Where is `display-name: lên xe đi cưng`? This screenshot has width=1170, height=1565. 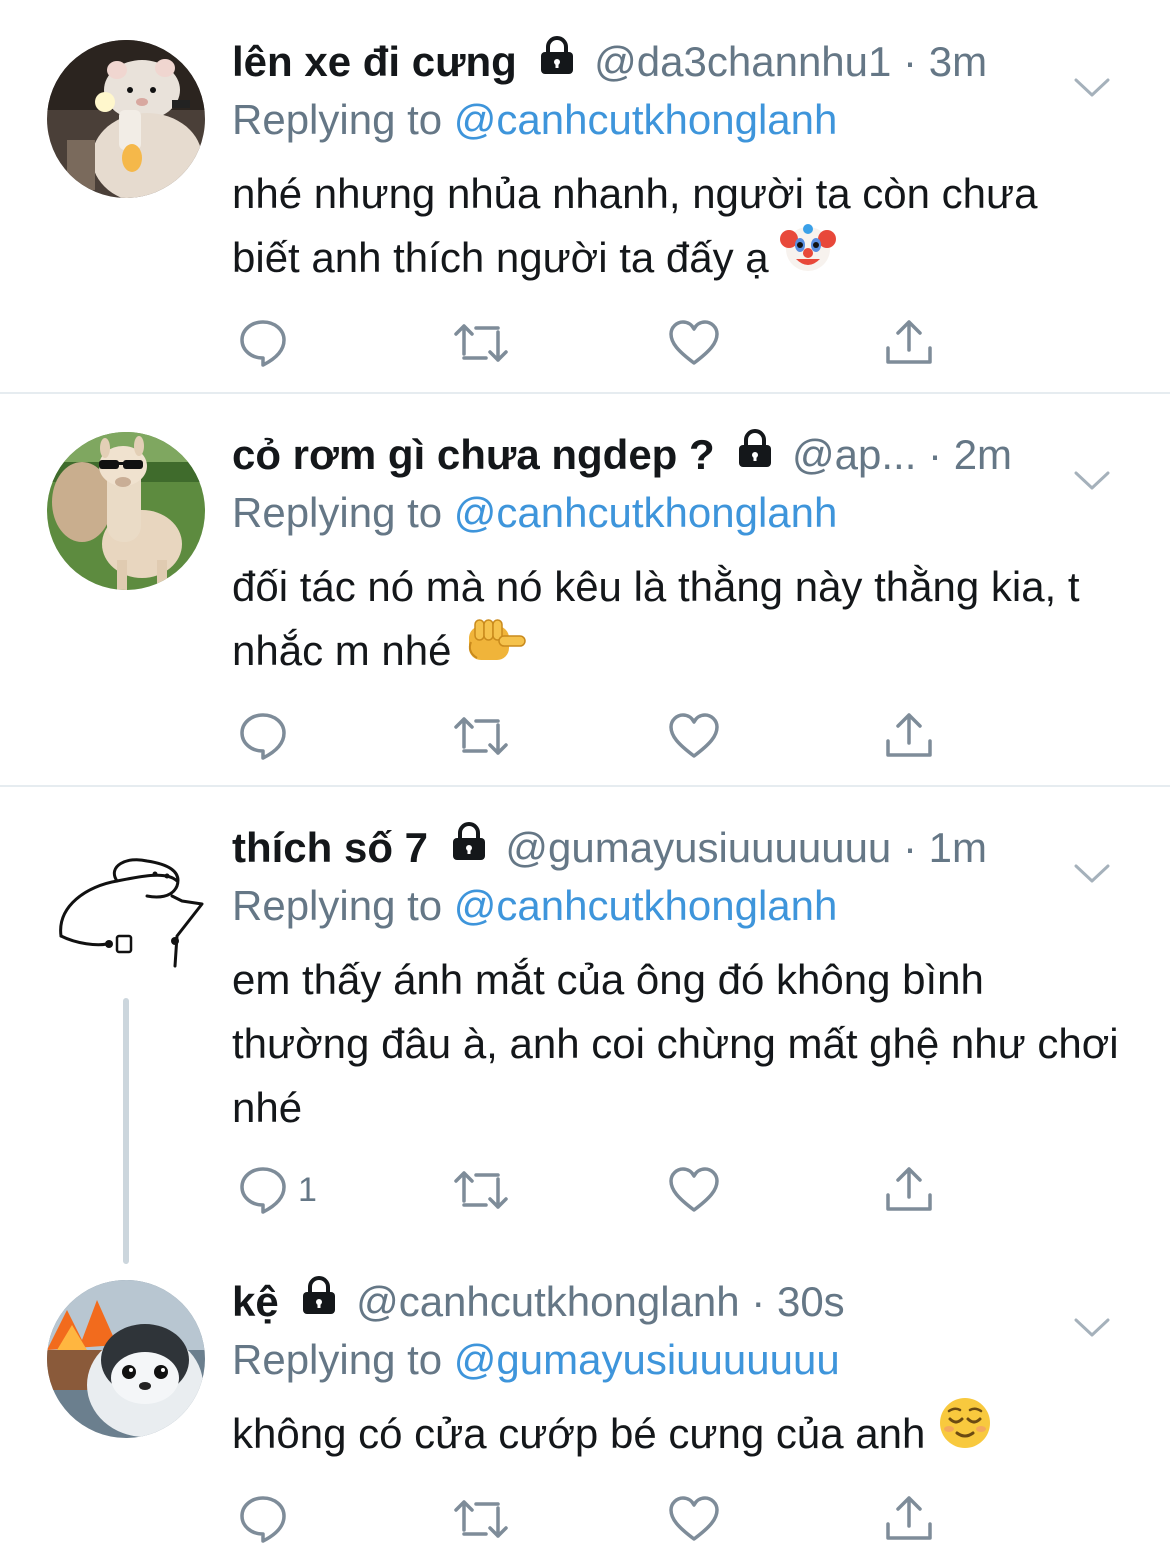
display-name: lên xe đi cưng is located at coordinates (374, 61).